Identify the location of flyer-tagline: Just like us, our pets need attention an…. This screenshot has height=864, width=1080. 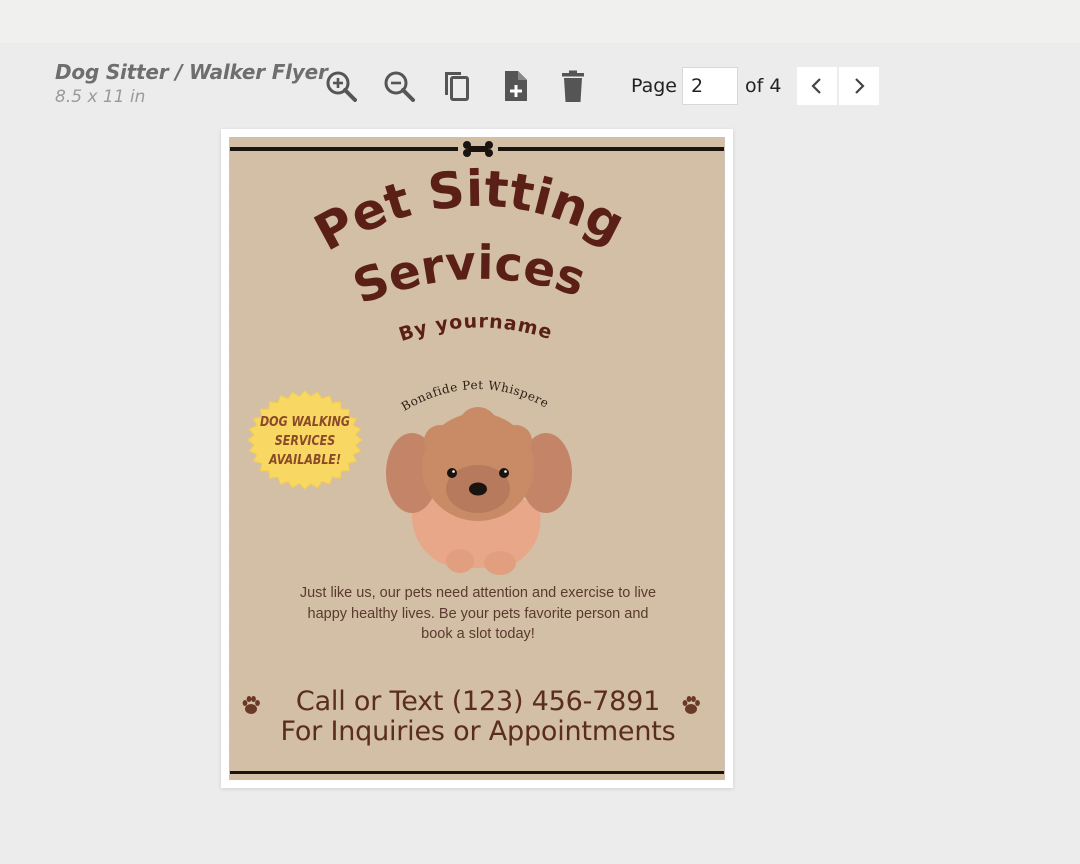
(478, 613).